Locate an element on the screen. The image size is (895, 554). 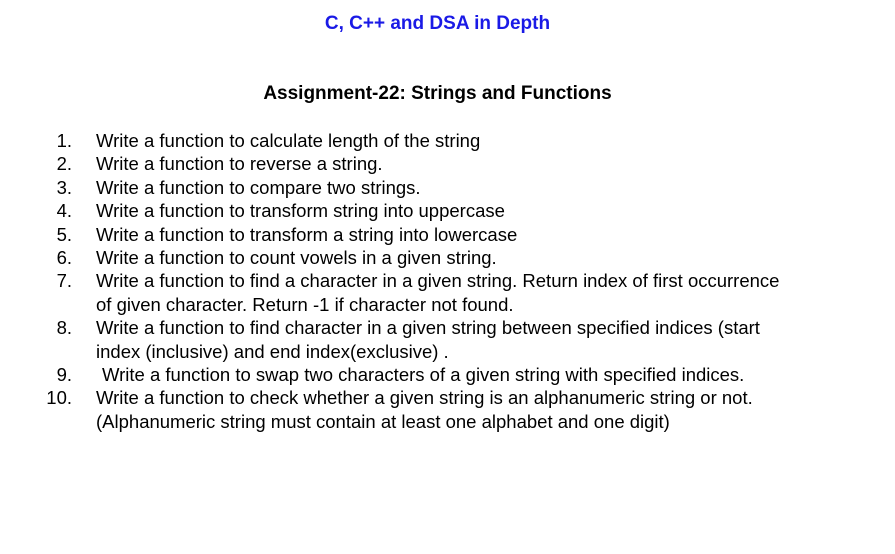
task-number: 9. is located at coordinates (64, 375).